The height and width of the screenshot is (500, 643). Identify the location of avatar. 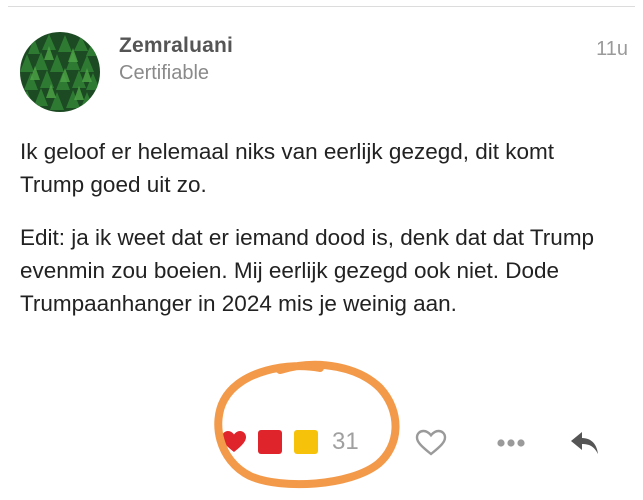
(60, 72).